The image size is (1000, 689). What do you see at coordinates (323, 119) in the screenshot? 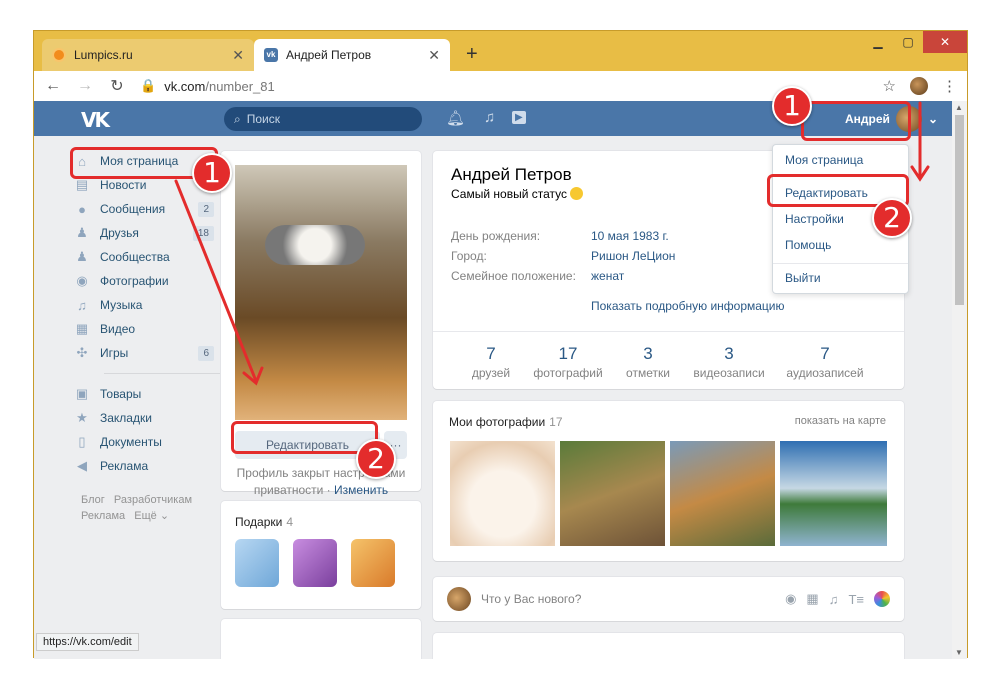
I see `search-input: ⌕ Поиск` at bounding box center [323, 119].